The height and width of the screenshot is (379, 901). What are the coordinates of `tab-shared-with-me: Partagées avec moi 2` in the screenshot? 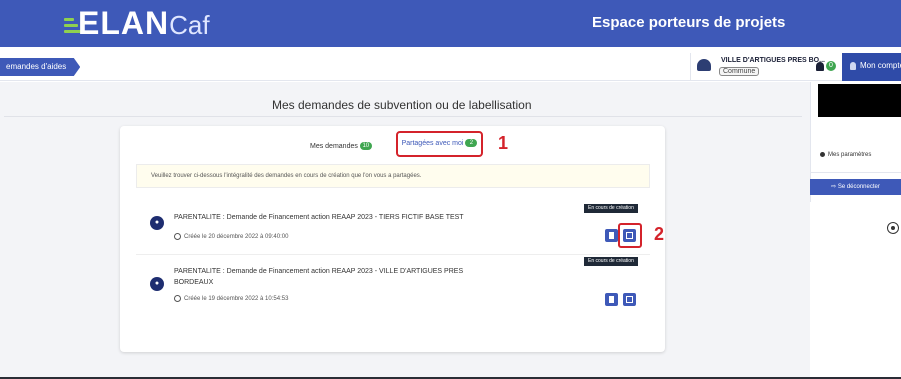 It's located at (439, 144).